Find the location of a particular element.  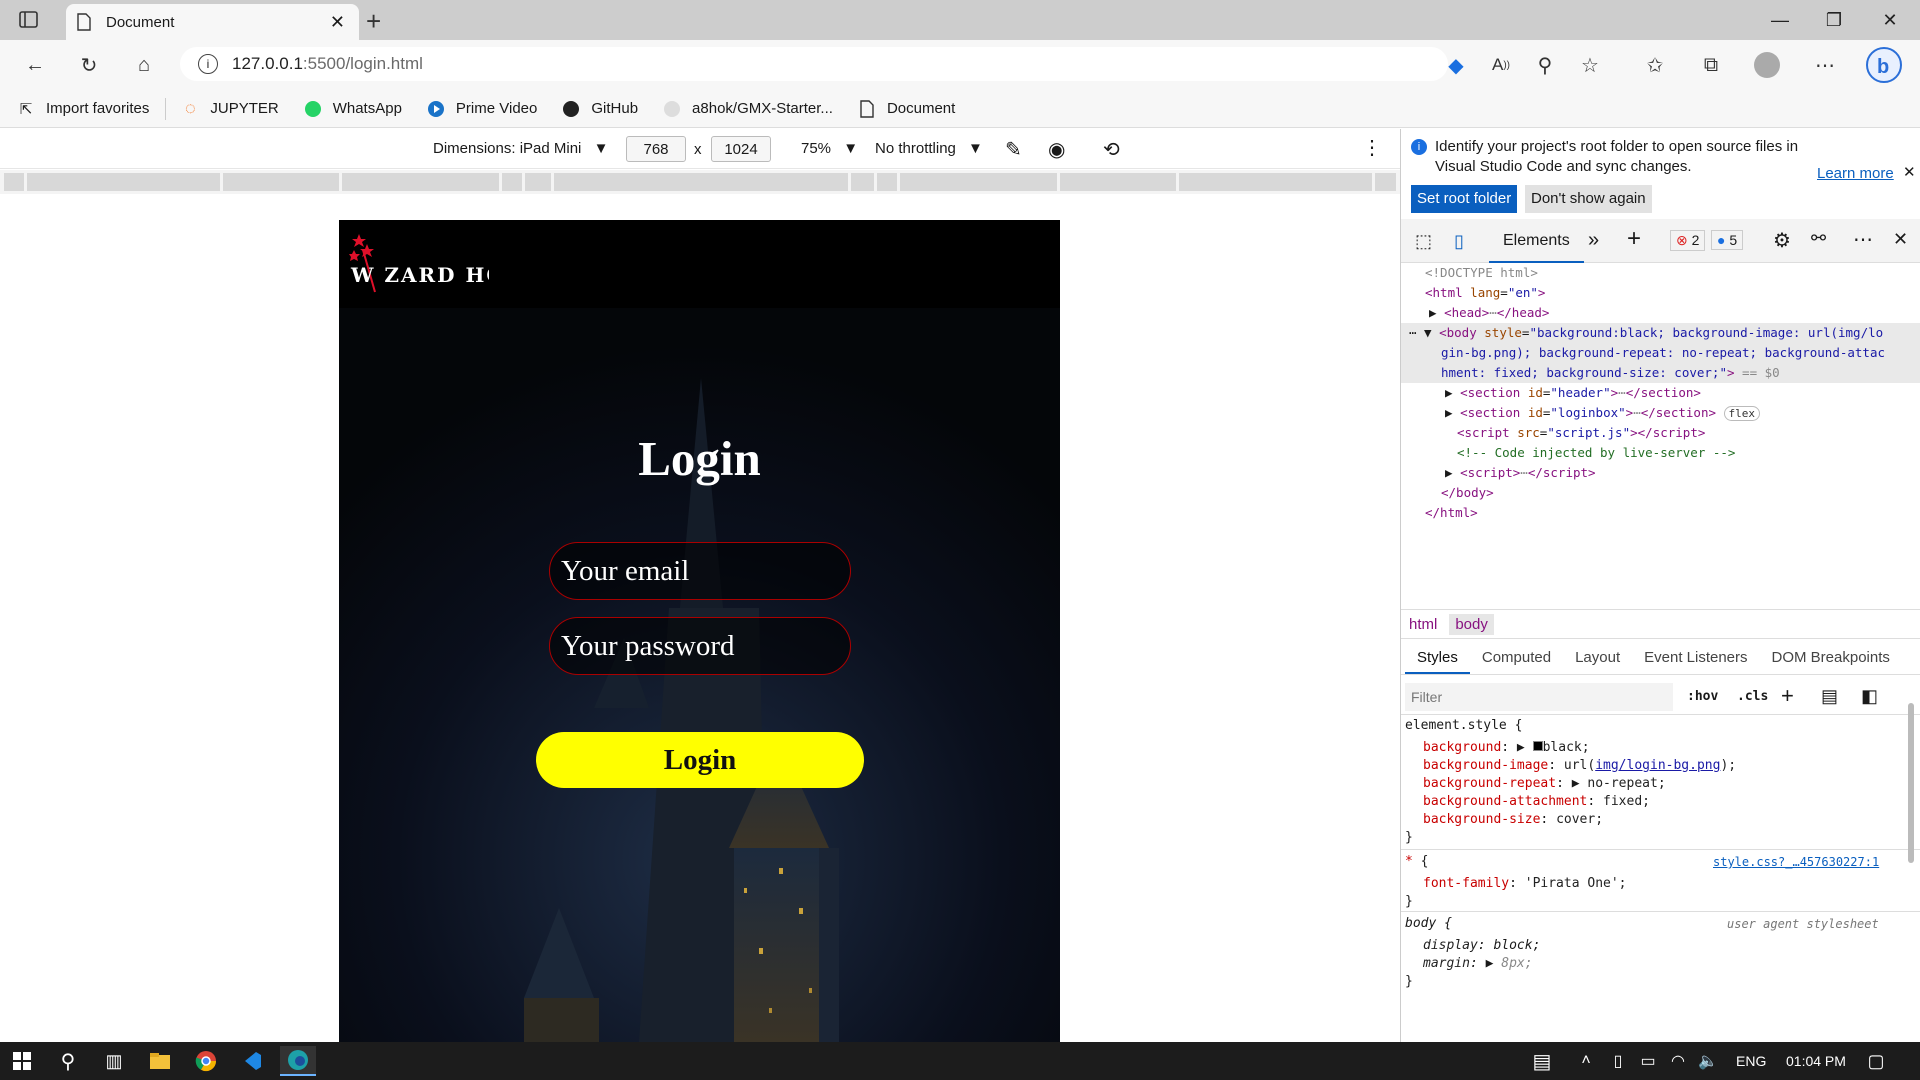

set-root-folder-button: Set root folder is located at coordinates (1464, 199).